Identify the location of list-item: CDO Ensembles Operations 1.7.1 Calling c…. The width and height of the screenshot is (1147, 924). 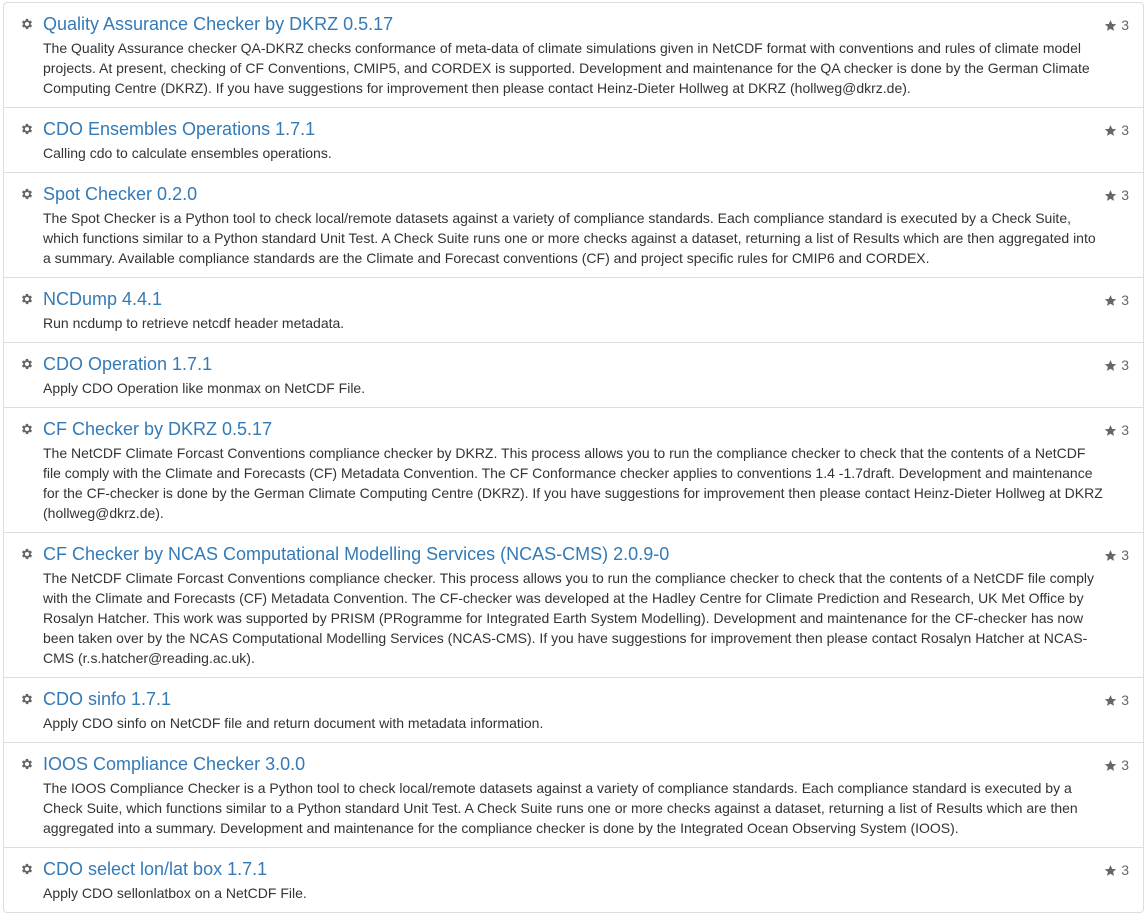
(573, 139).